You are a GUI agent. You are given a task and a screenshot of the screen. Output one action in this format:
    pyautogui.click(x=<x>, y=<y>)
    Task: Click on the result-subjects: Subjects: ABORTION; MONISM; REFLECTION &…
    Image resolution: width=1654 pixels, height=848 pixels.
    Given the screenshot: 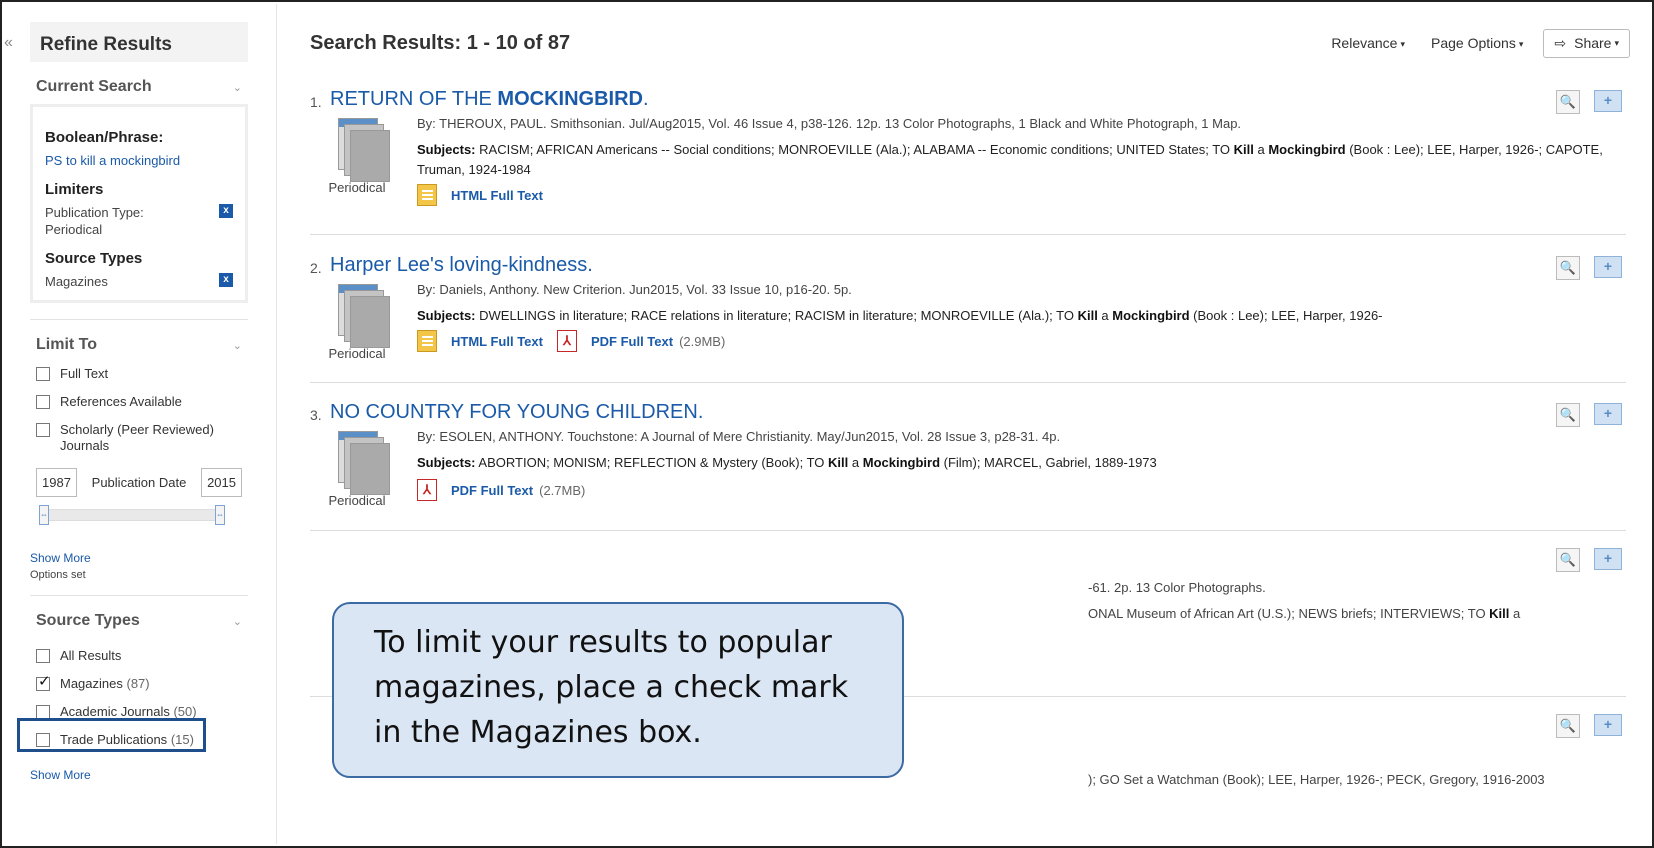 What is the action you would take?
    pyautogui.click(x=787, y=462)
    